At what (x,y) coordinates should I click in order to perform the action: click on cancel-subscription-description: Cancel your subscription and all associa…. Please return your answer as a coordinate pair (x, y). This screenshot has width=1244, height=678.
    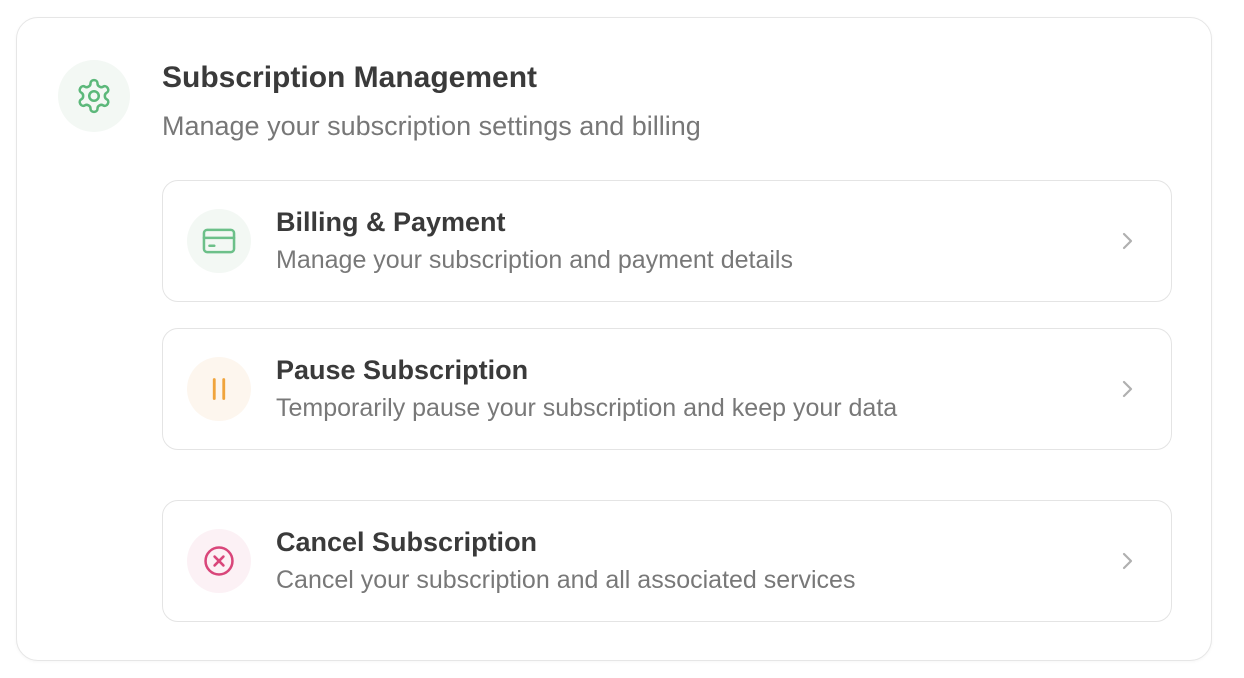
    Looking at the image, I should click on (566, 580).